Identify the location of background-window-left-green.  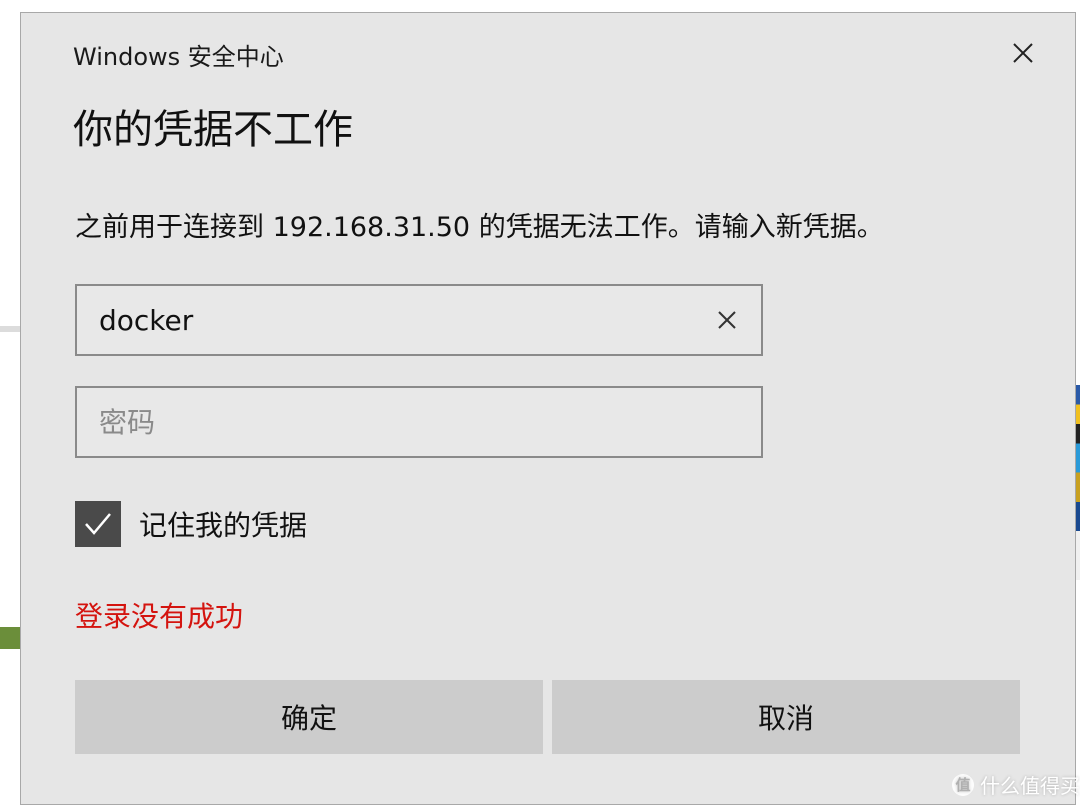
(10, 638).